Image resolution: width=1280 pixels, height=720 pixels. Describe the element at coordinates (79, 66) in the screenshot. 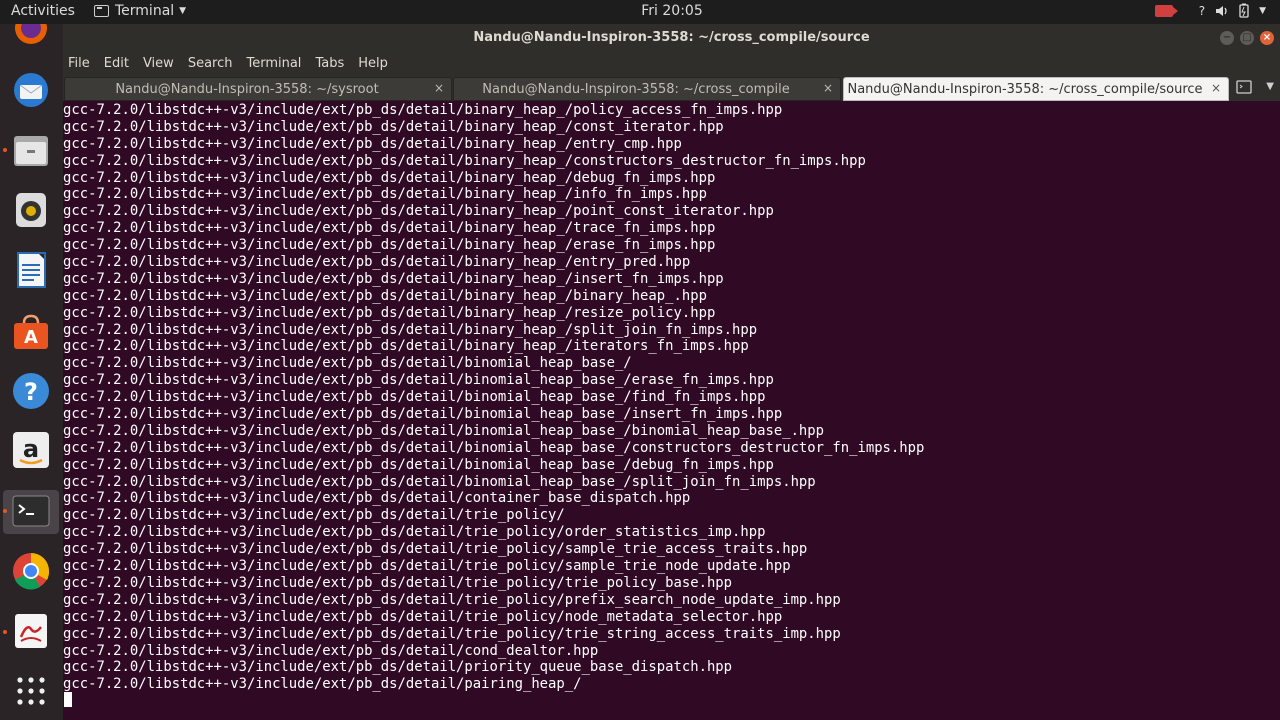

I see `menu-file: File` at that location.